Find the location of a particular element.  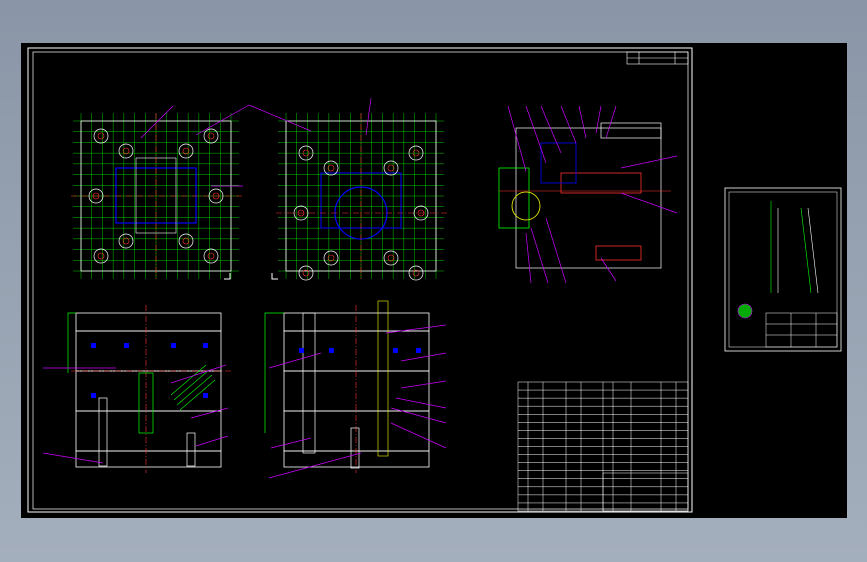

secondary-sheet is located at coordinates (783, 269).